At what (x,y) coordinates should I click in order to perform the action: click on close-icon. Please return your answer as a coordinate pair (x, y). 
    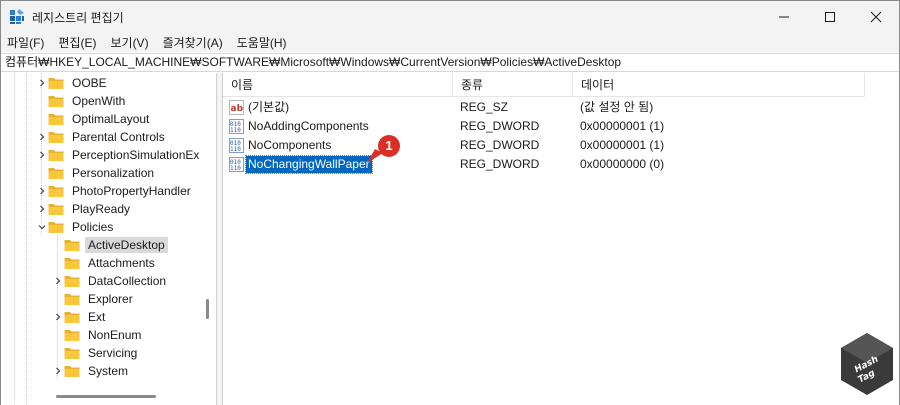
    Looking at the image, I should click on (876, 16).